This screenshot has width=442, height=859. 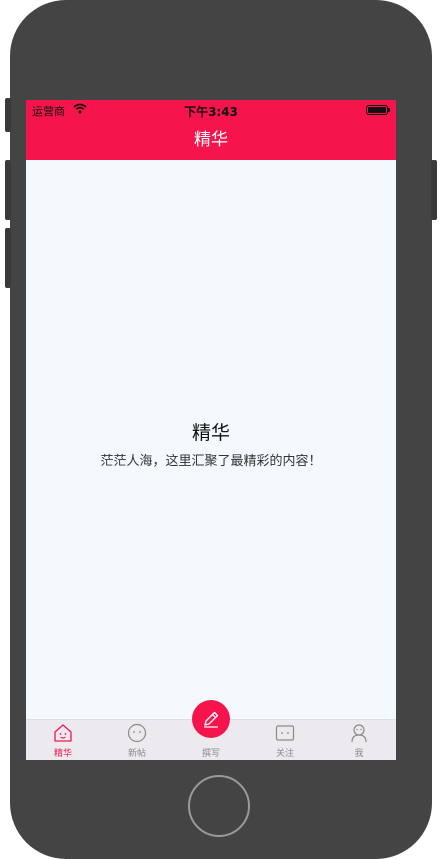 I want to click on tab-label: 关注, so click(x=284, y=754).